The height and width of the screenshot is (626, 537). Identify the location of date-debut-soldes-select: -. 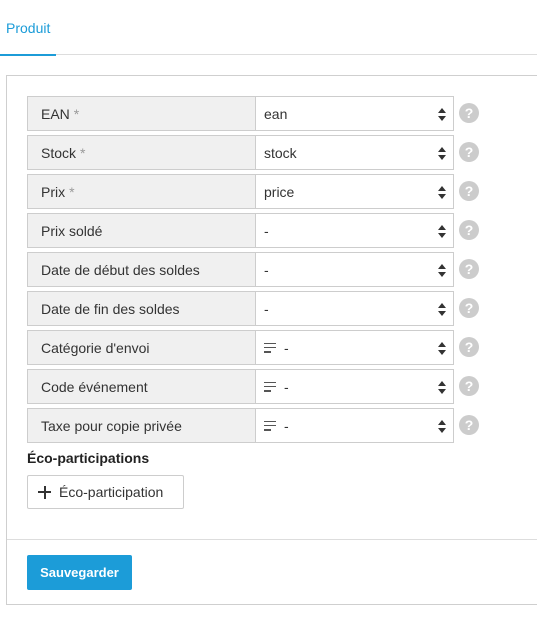
(354, 269).